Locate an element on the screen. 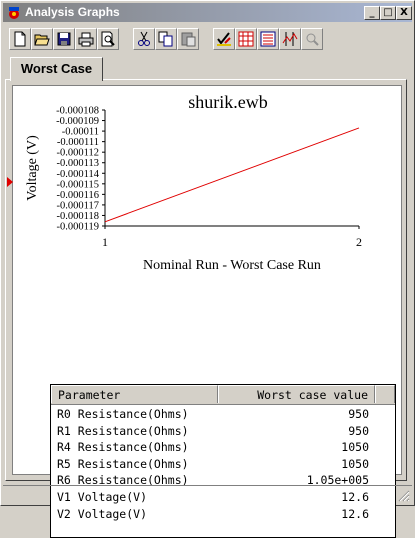  print-button is located at coordinates (86, 39).